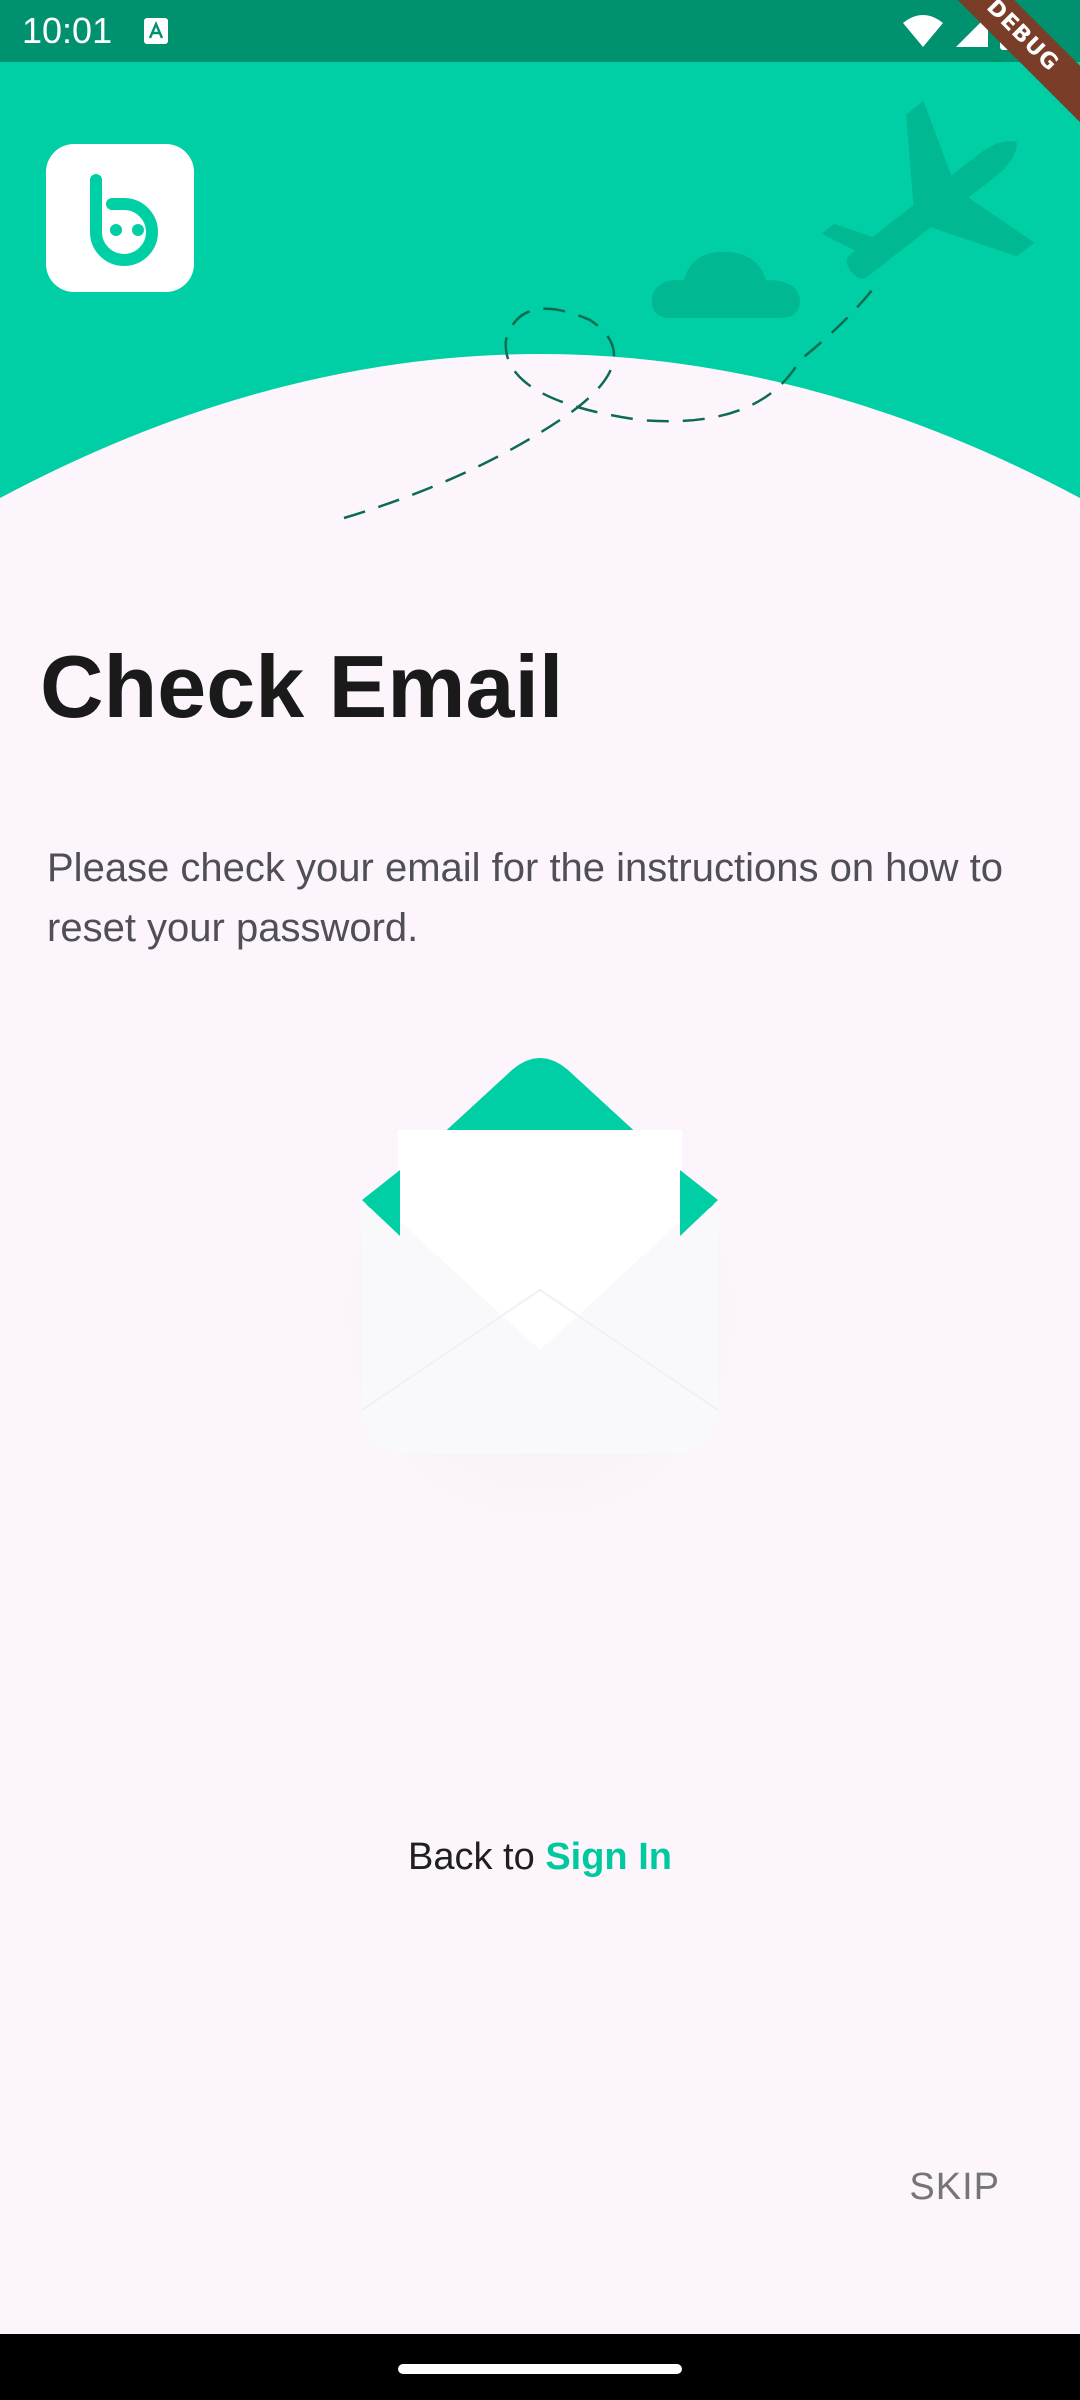 The image size is (1080, 2400). What do you see at coordinates (923, 31) in the screenshot?
I see `wifi-icon` at bounding box center [923, 31].